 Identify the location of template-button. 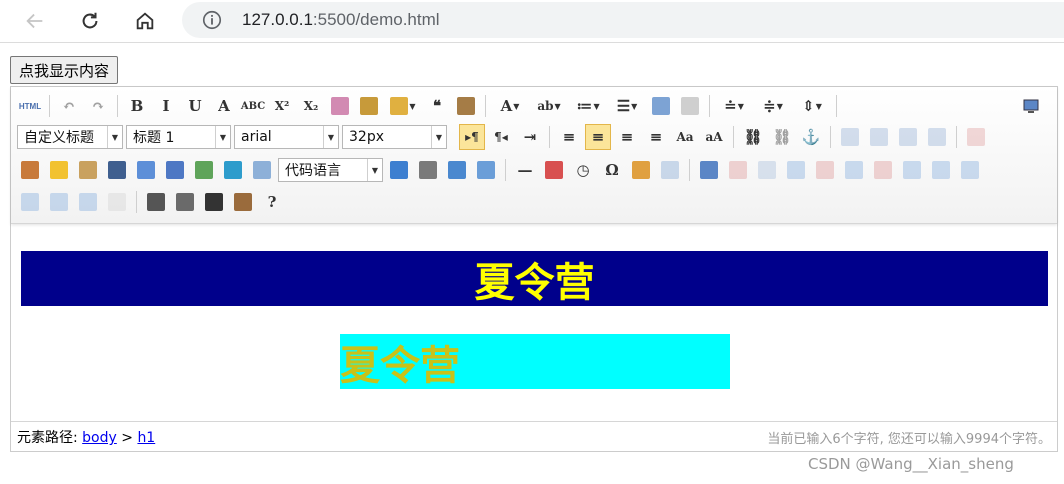
(457, 170).